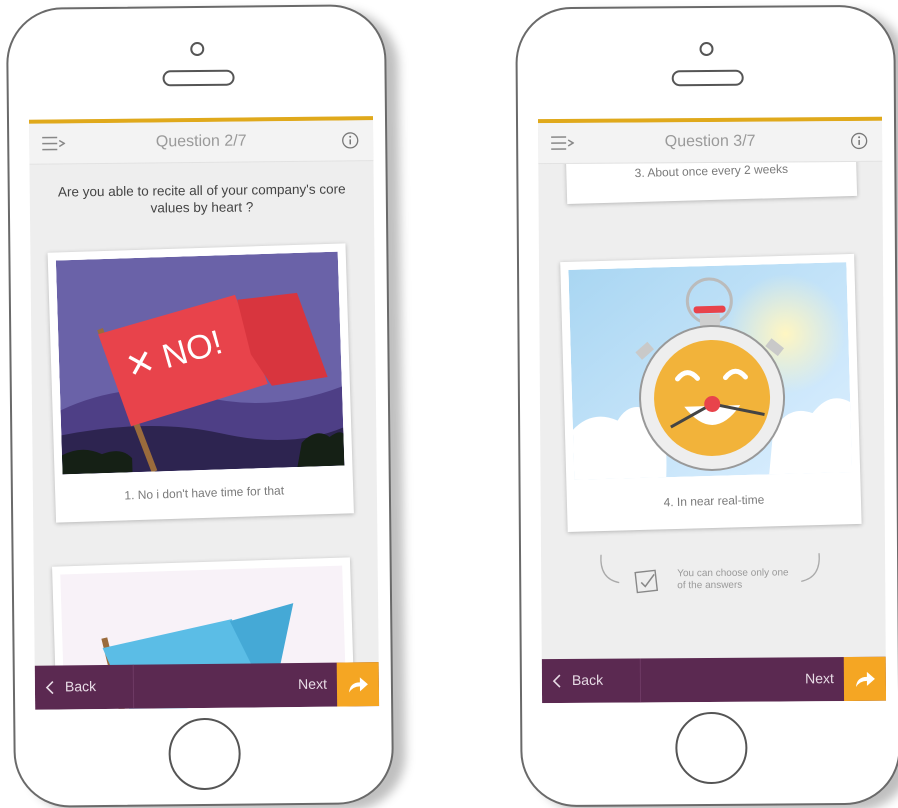 The height and width of the screenshot is (808, 898). What do you see at coordinates (200, 363) in the screenshot?
I see `answer-illustration: ✕ NO!` at bounding box center [200, 363].